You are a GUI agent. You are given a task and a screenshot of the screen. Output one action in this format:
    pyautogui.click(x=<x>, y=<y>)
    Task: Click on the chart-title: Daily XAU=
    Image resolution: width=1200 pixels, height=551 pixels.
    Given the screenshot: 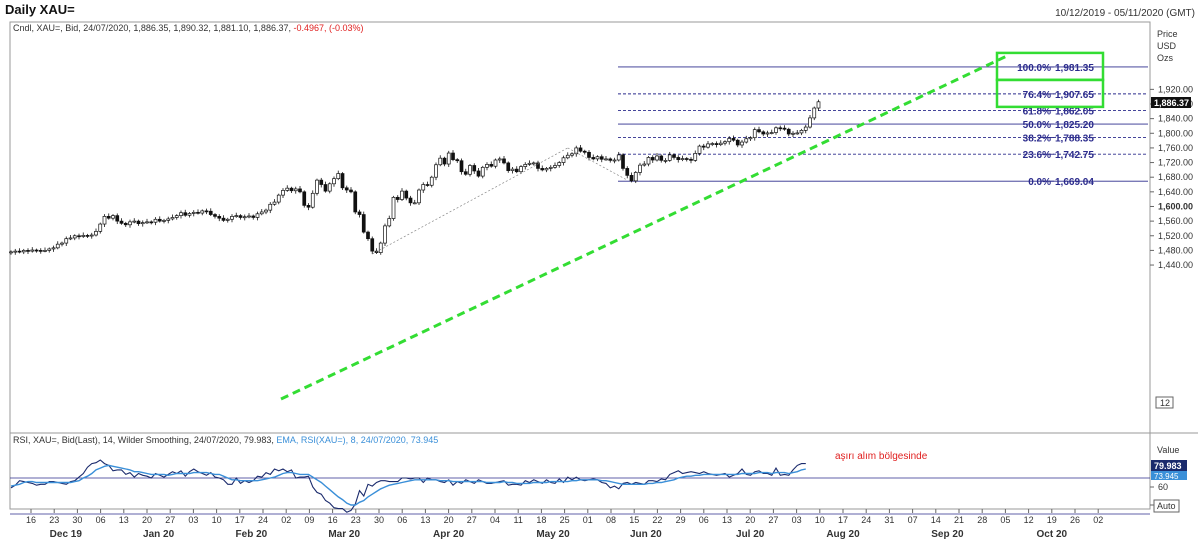 What is the action you would take?
    pyautogui.click(x=40, y=9)
    